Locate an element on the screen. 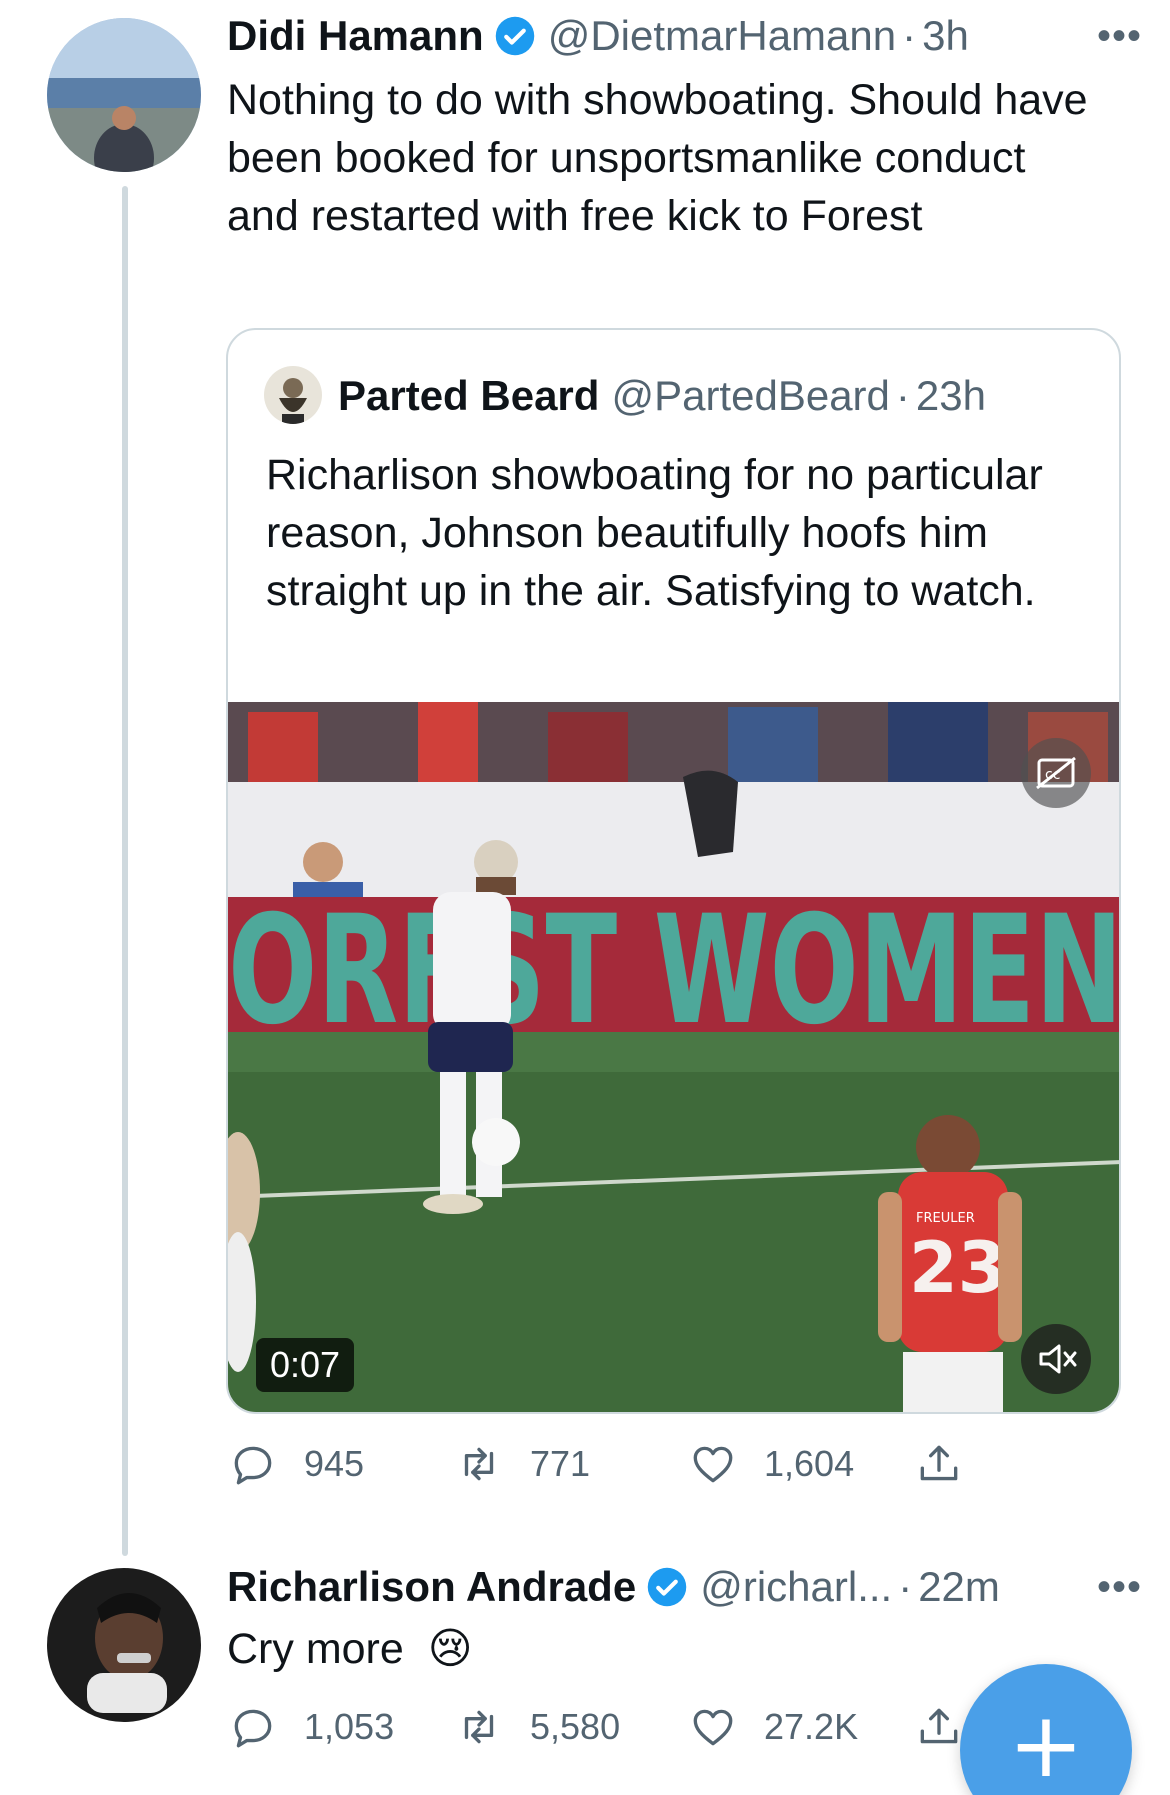  quoted-author-handle: @PartedBeard is located at coordinates (750, 395).